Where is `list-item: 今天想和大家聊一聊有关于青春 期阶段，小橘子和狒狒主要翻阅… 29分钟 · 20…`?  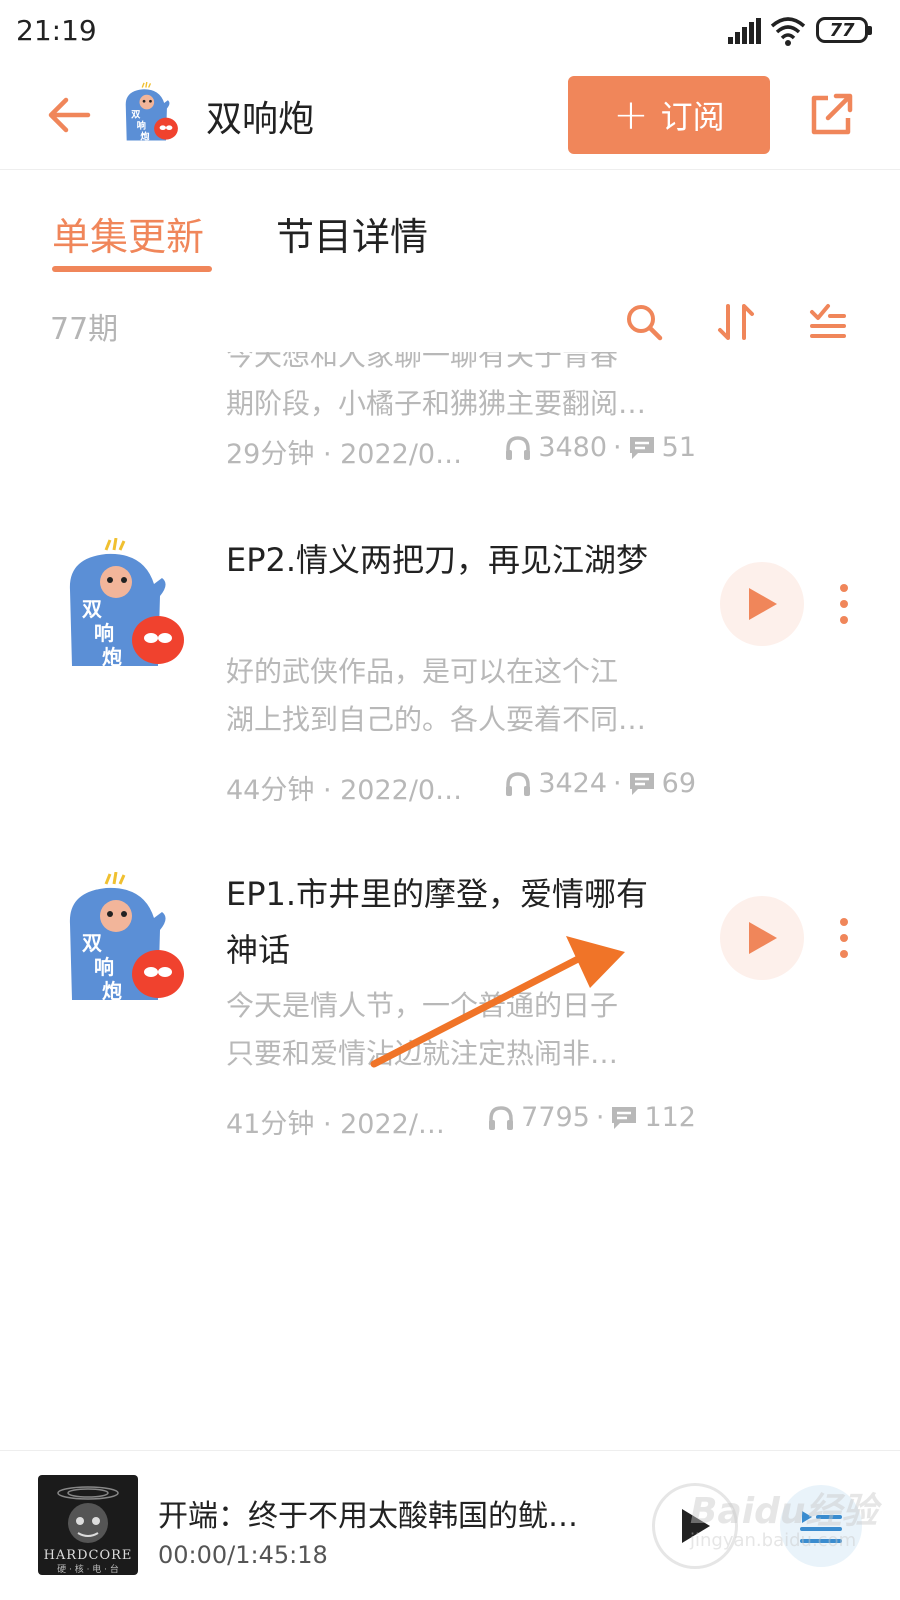 list-item: 今天想和大家聊一聊有关于青春 期阶段，小橘子和狒狒主要翻阅… 29分钟 · 20… is located at coordinates (450, 422).